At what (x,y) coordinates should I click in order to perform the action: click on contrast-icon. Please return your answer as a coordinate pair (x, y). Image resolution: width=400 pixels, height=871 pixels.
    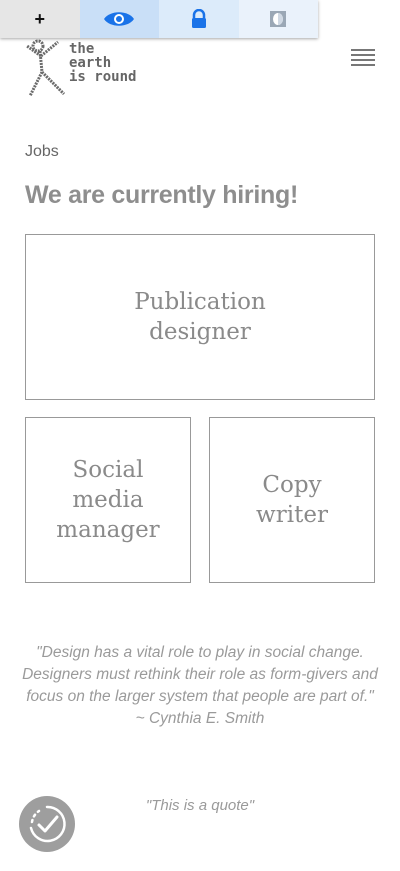
    Looking at the image, I should click on (278, 19).